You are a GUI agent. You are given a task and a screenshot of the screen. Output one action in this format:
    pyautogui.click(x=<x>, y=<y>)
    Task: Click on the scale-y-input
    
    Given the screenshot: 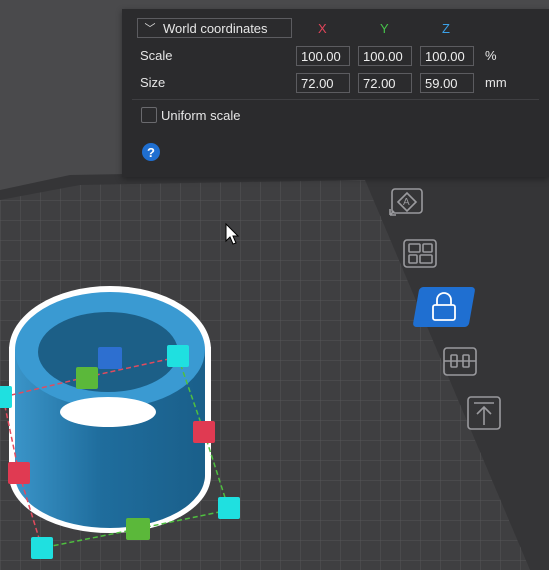 What is the action you would take?
    pyautogui.click(x=385, y=56)
    